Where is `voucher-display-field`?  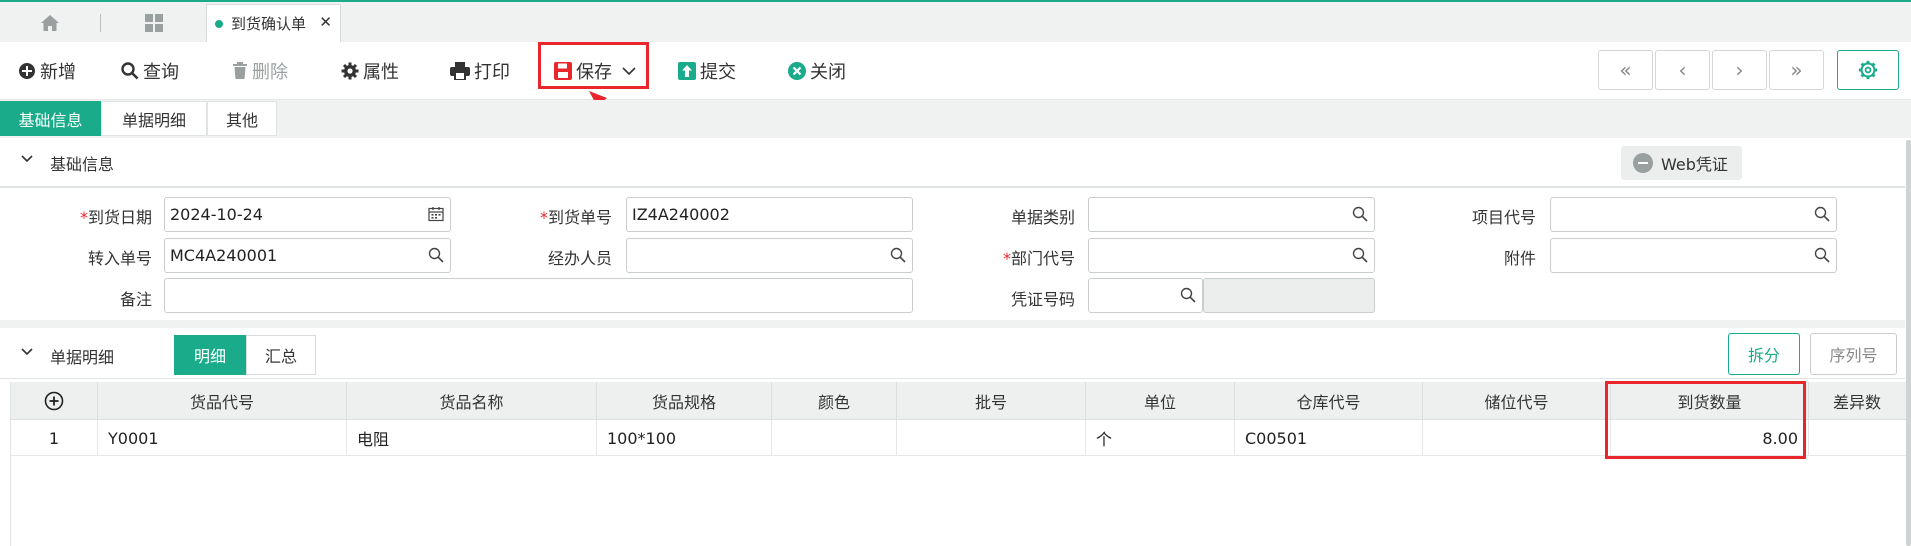
voucher-display-field is located at coordinates (1289, 295).